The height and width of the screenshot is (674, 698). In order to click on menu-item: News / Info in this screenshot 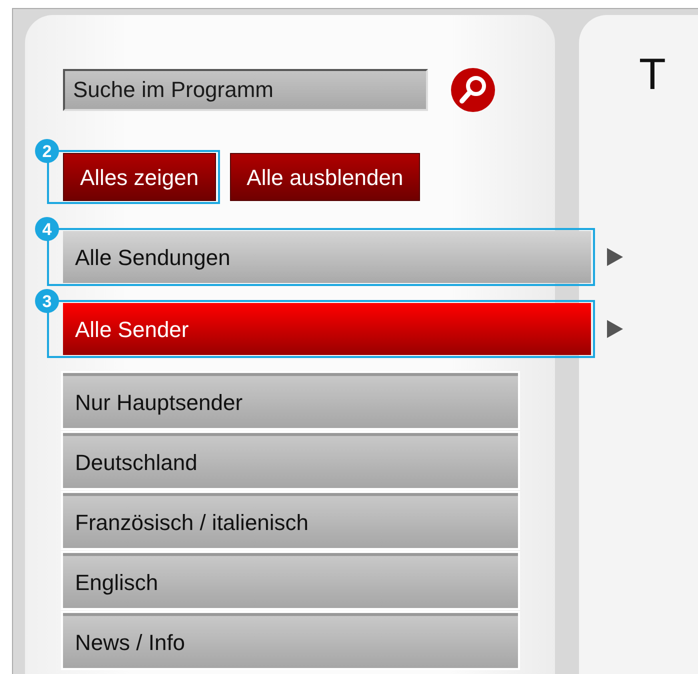, I will do `click(290, 640)`.